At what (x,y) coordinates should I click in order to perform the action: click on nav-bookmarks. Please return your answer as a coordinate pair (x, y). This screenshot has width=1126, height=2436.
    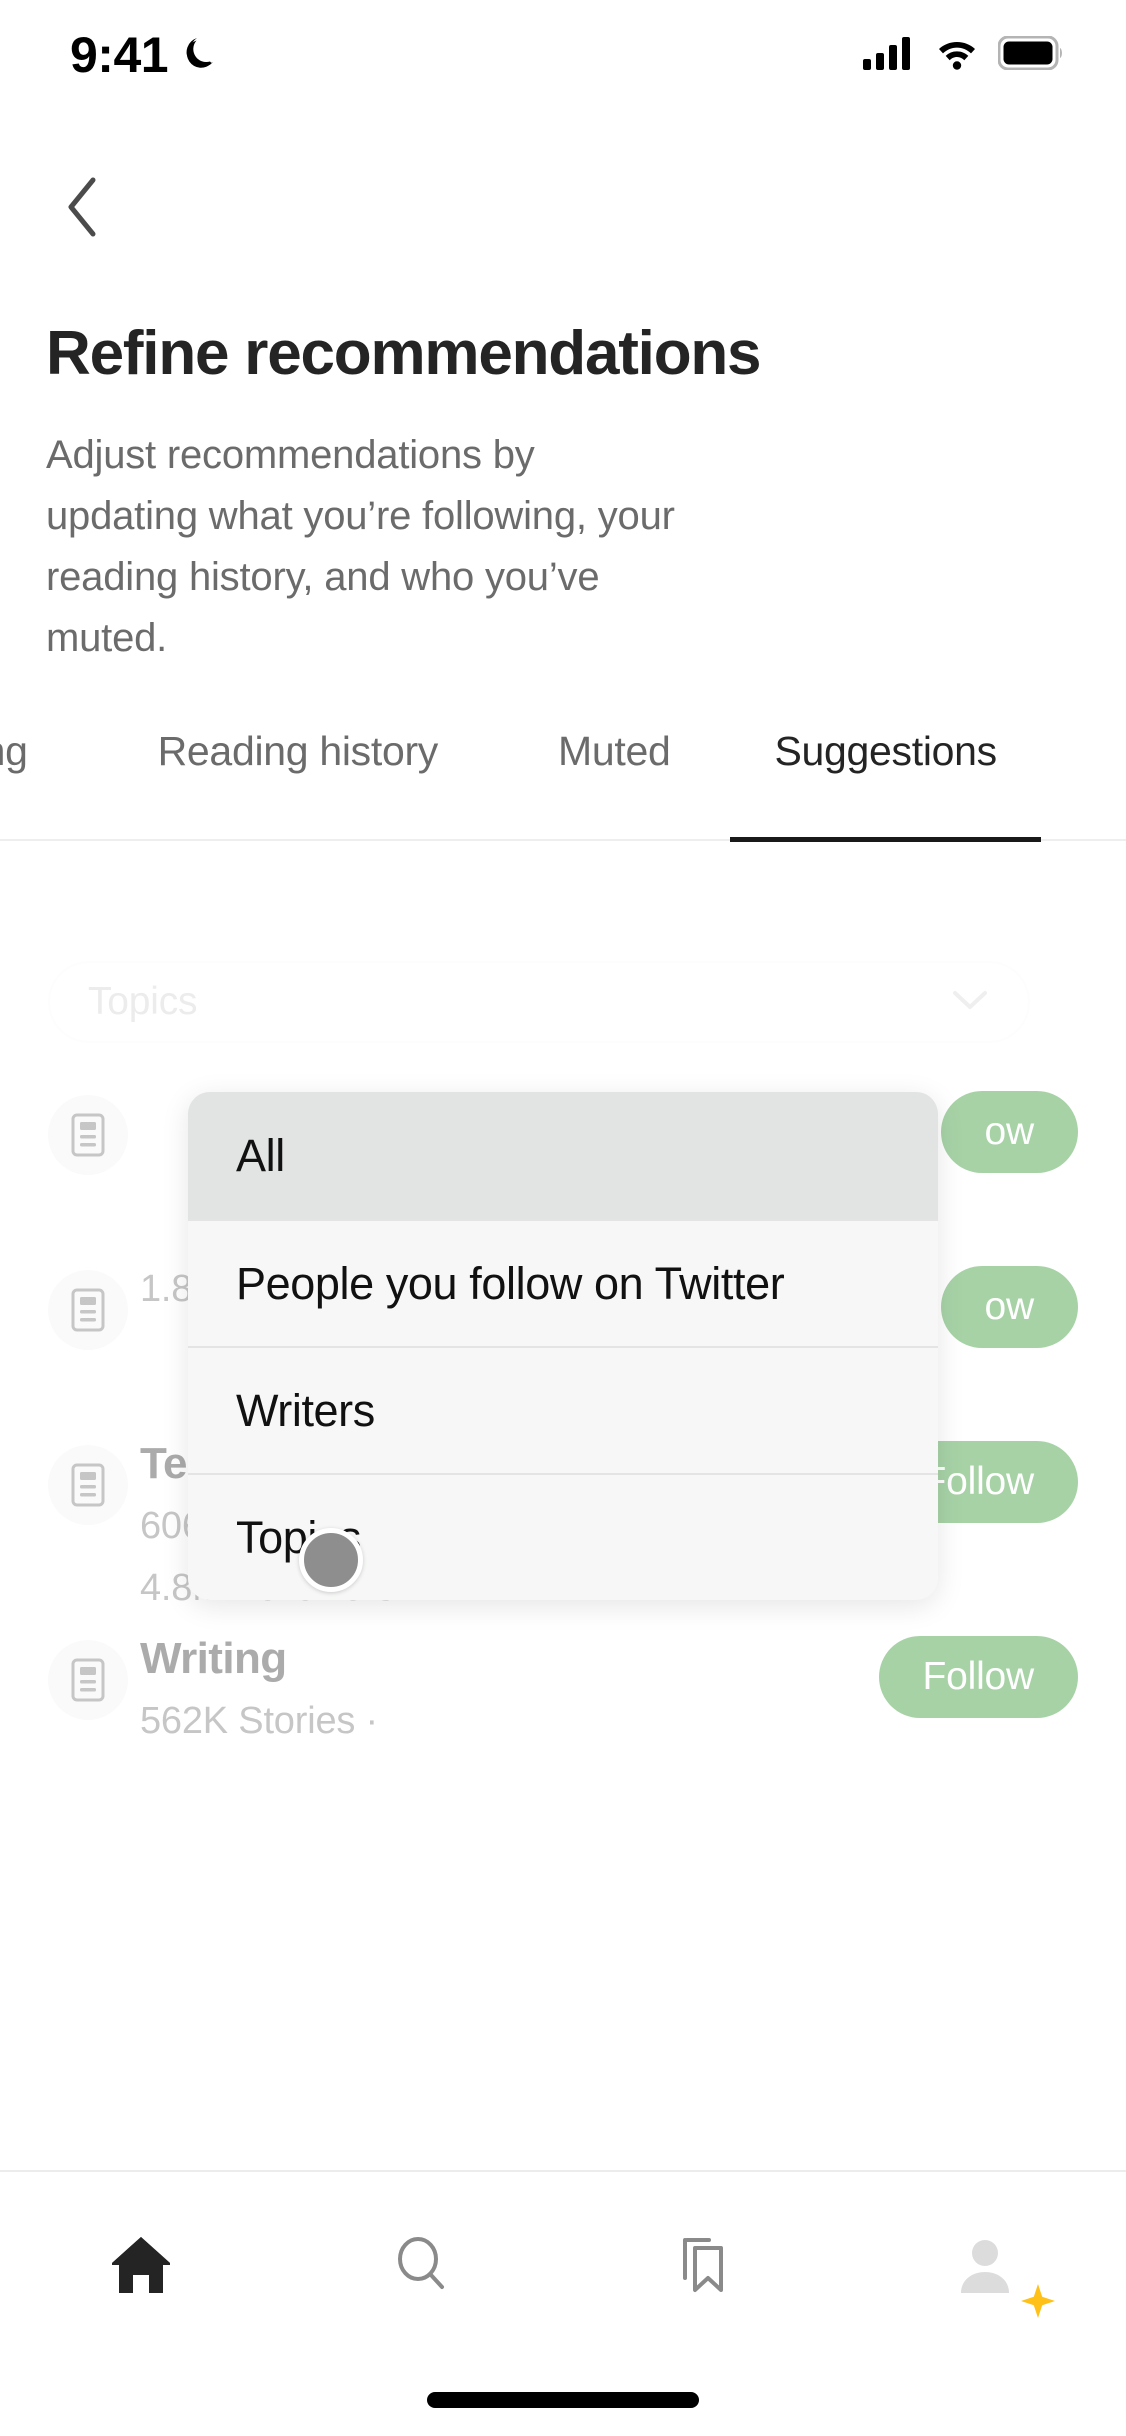
    Looking at the image, I should click on (704, 2267).